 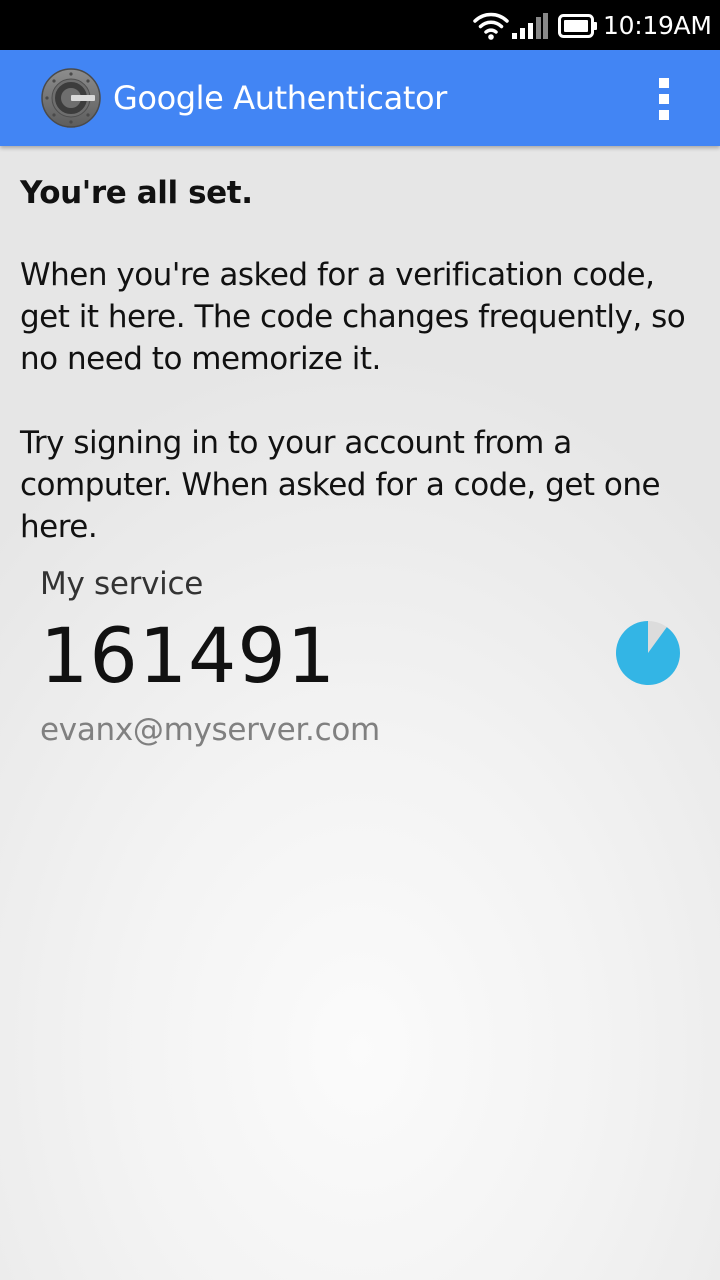 What do you see at coordinates (370, 660) in the screenshot?
I see `account-item: My service 161491 evanx@myserver.com` at bounding box center [370, 660].